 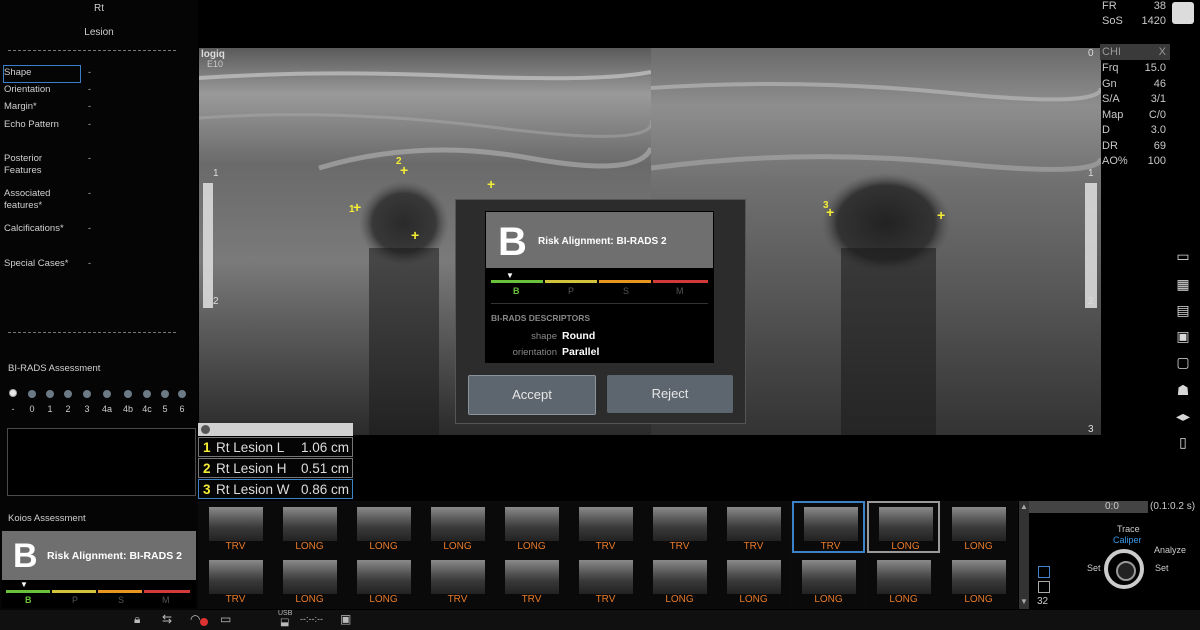 What do you see at coordinates (114, 556) in the screenshot?
I see `risk-text: Risk Alignment: BI-RADS 2` at bounding box center [114, 556].